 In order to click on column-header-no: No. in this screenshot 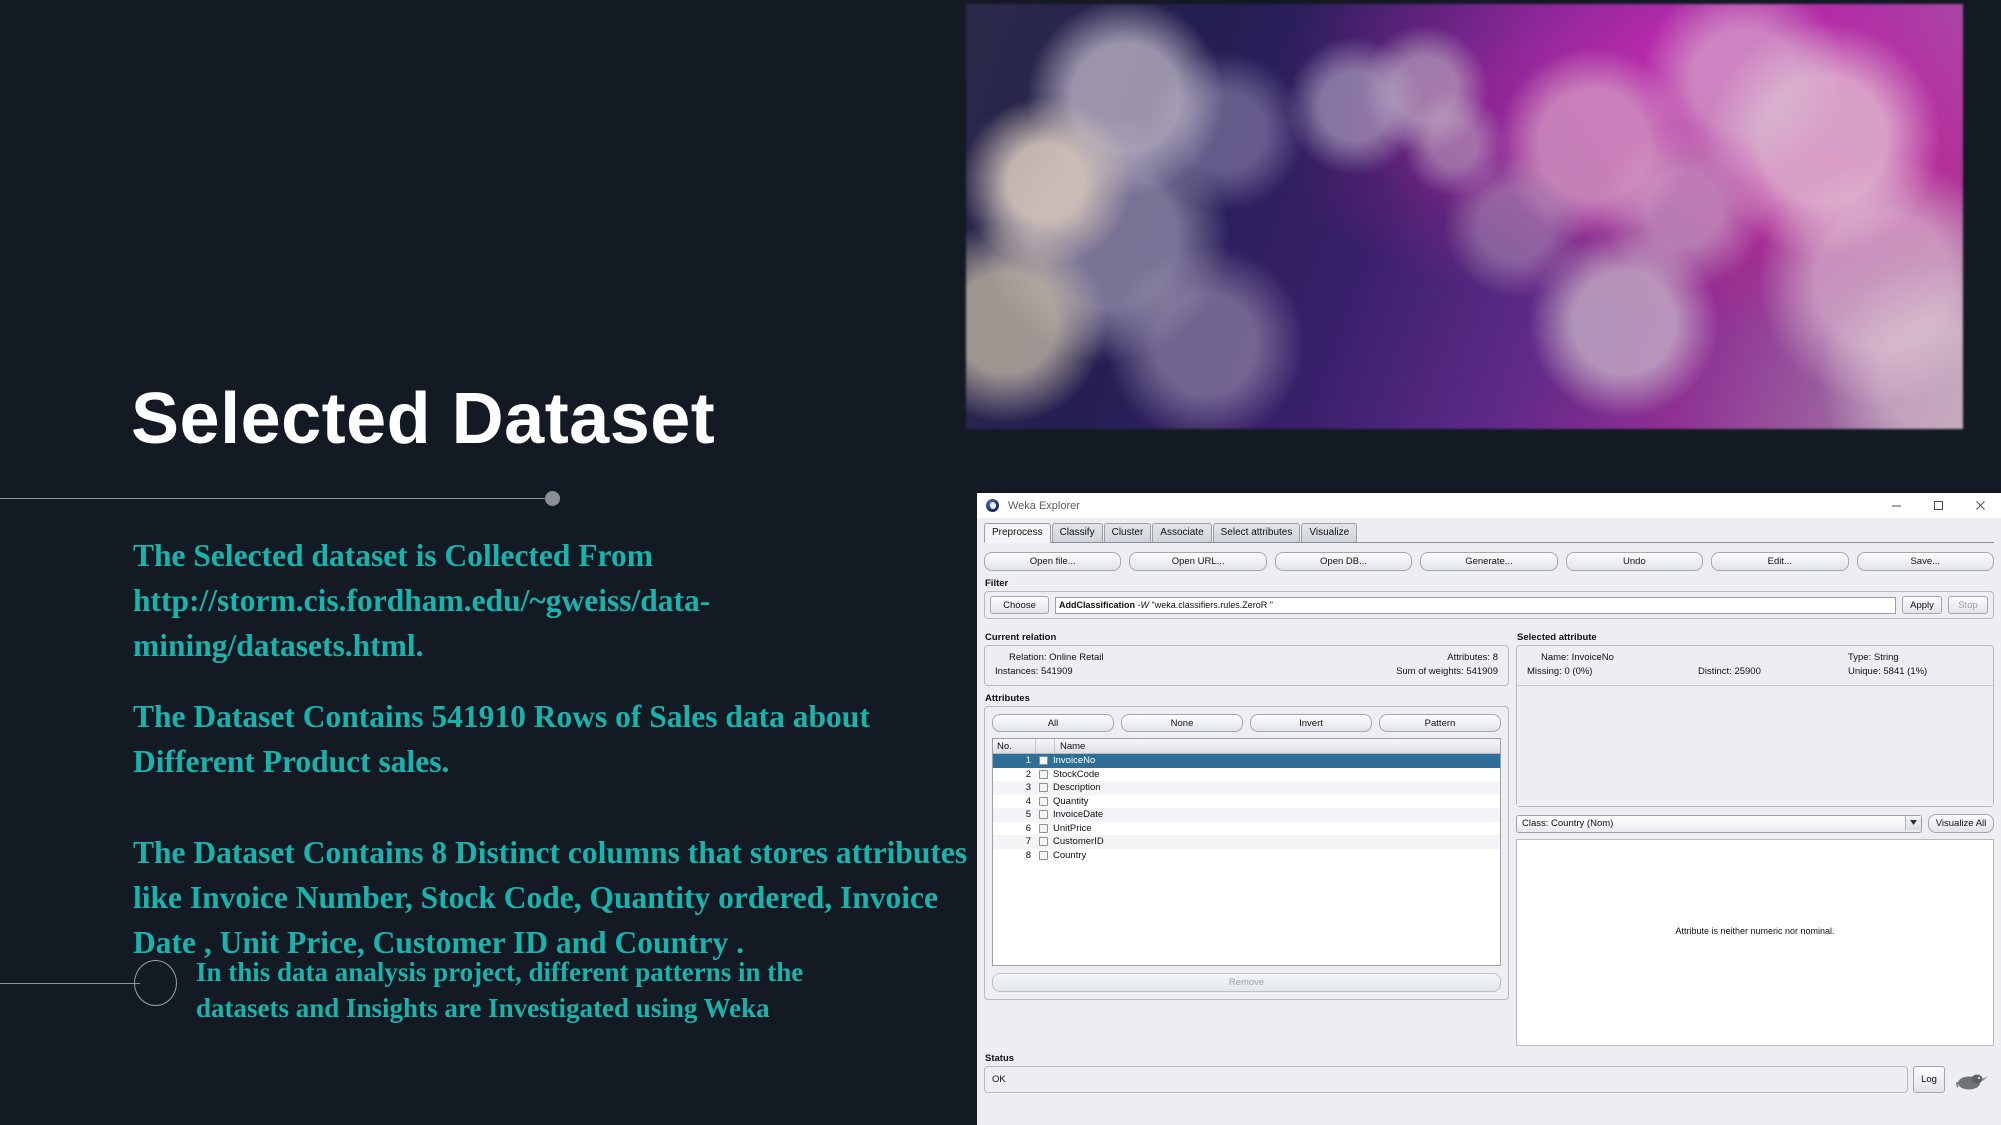, I will do `click(1014, 746)`.